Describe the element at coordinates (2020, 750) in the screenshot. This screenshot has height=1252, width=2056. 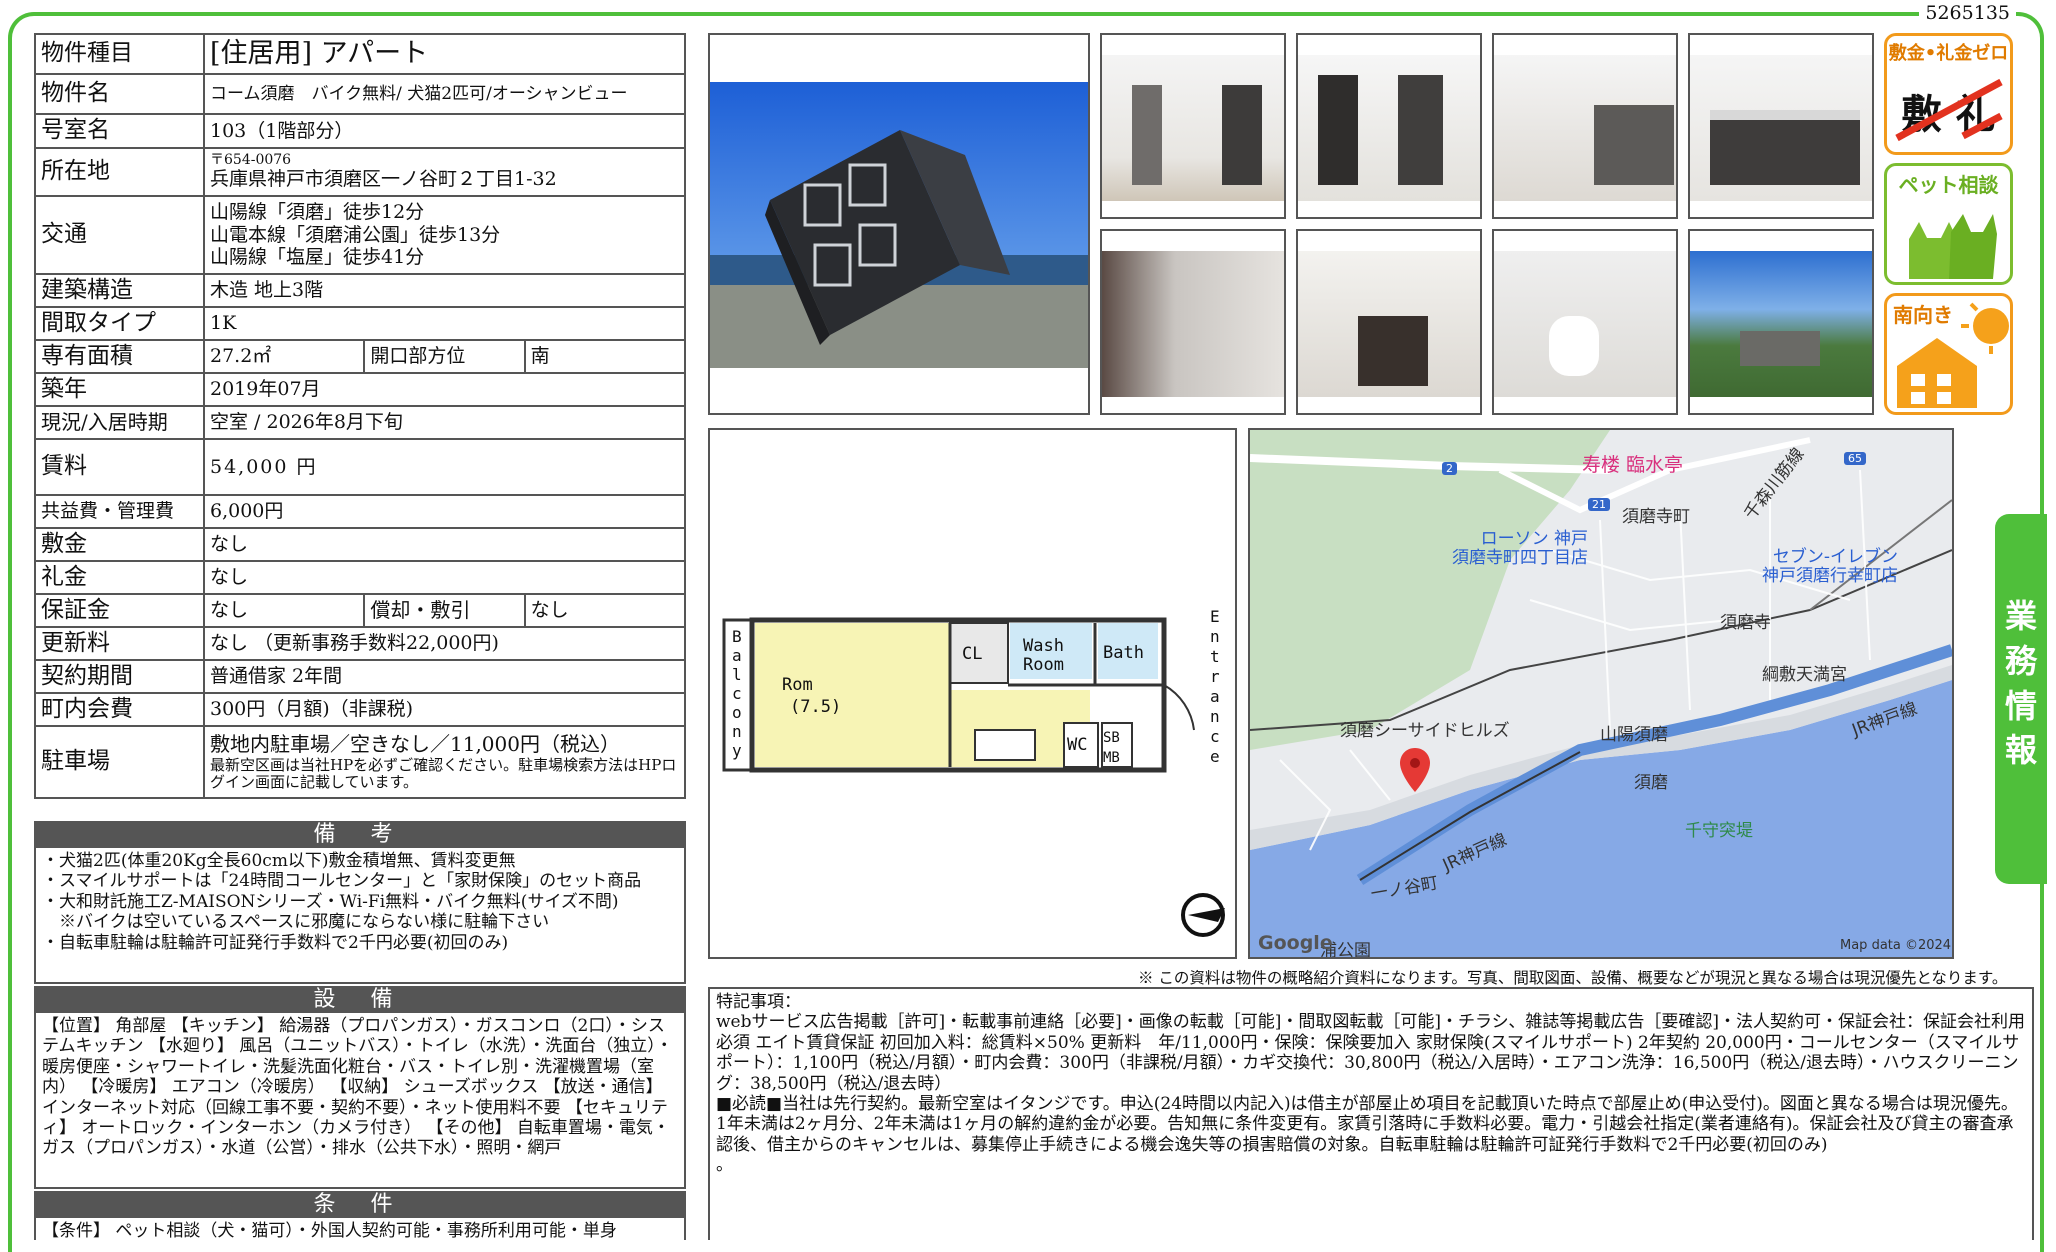
I see `tab-char: 報` at that location.